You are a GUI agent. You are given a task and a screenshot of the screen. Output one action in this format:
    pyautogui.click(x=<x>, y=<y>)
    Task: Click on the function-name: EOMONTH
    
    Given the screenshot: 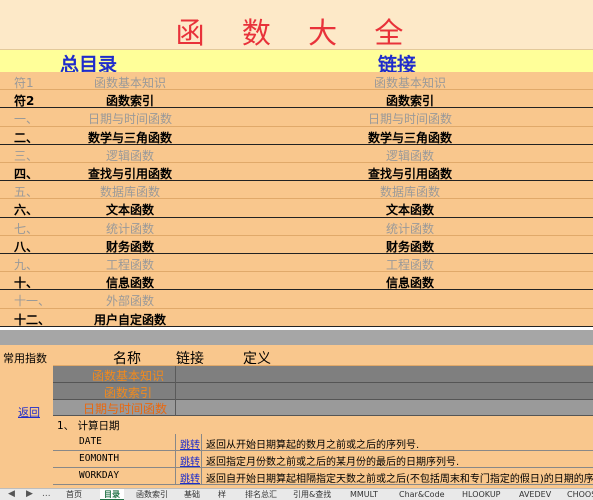 What is the action you would take?
    pyautogui.click(x=99, y=458)
    